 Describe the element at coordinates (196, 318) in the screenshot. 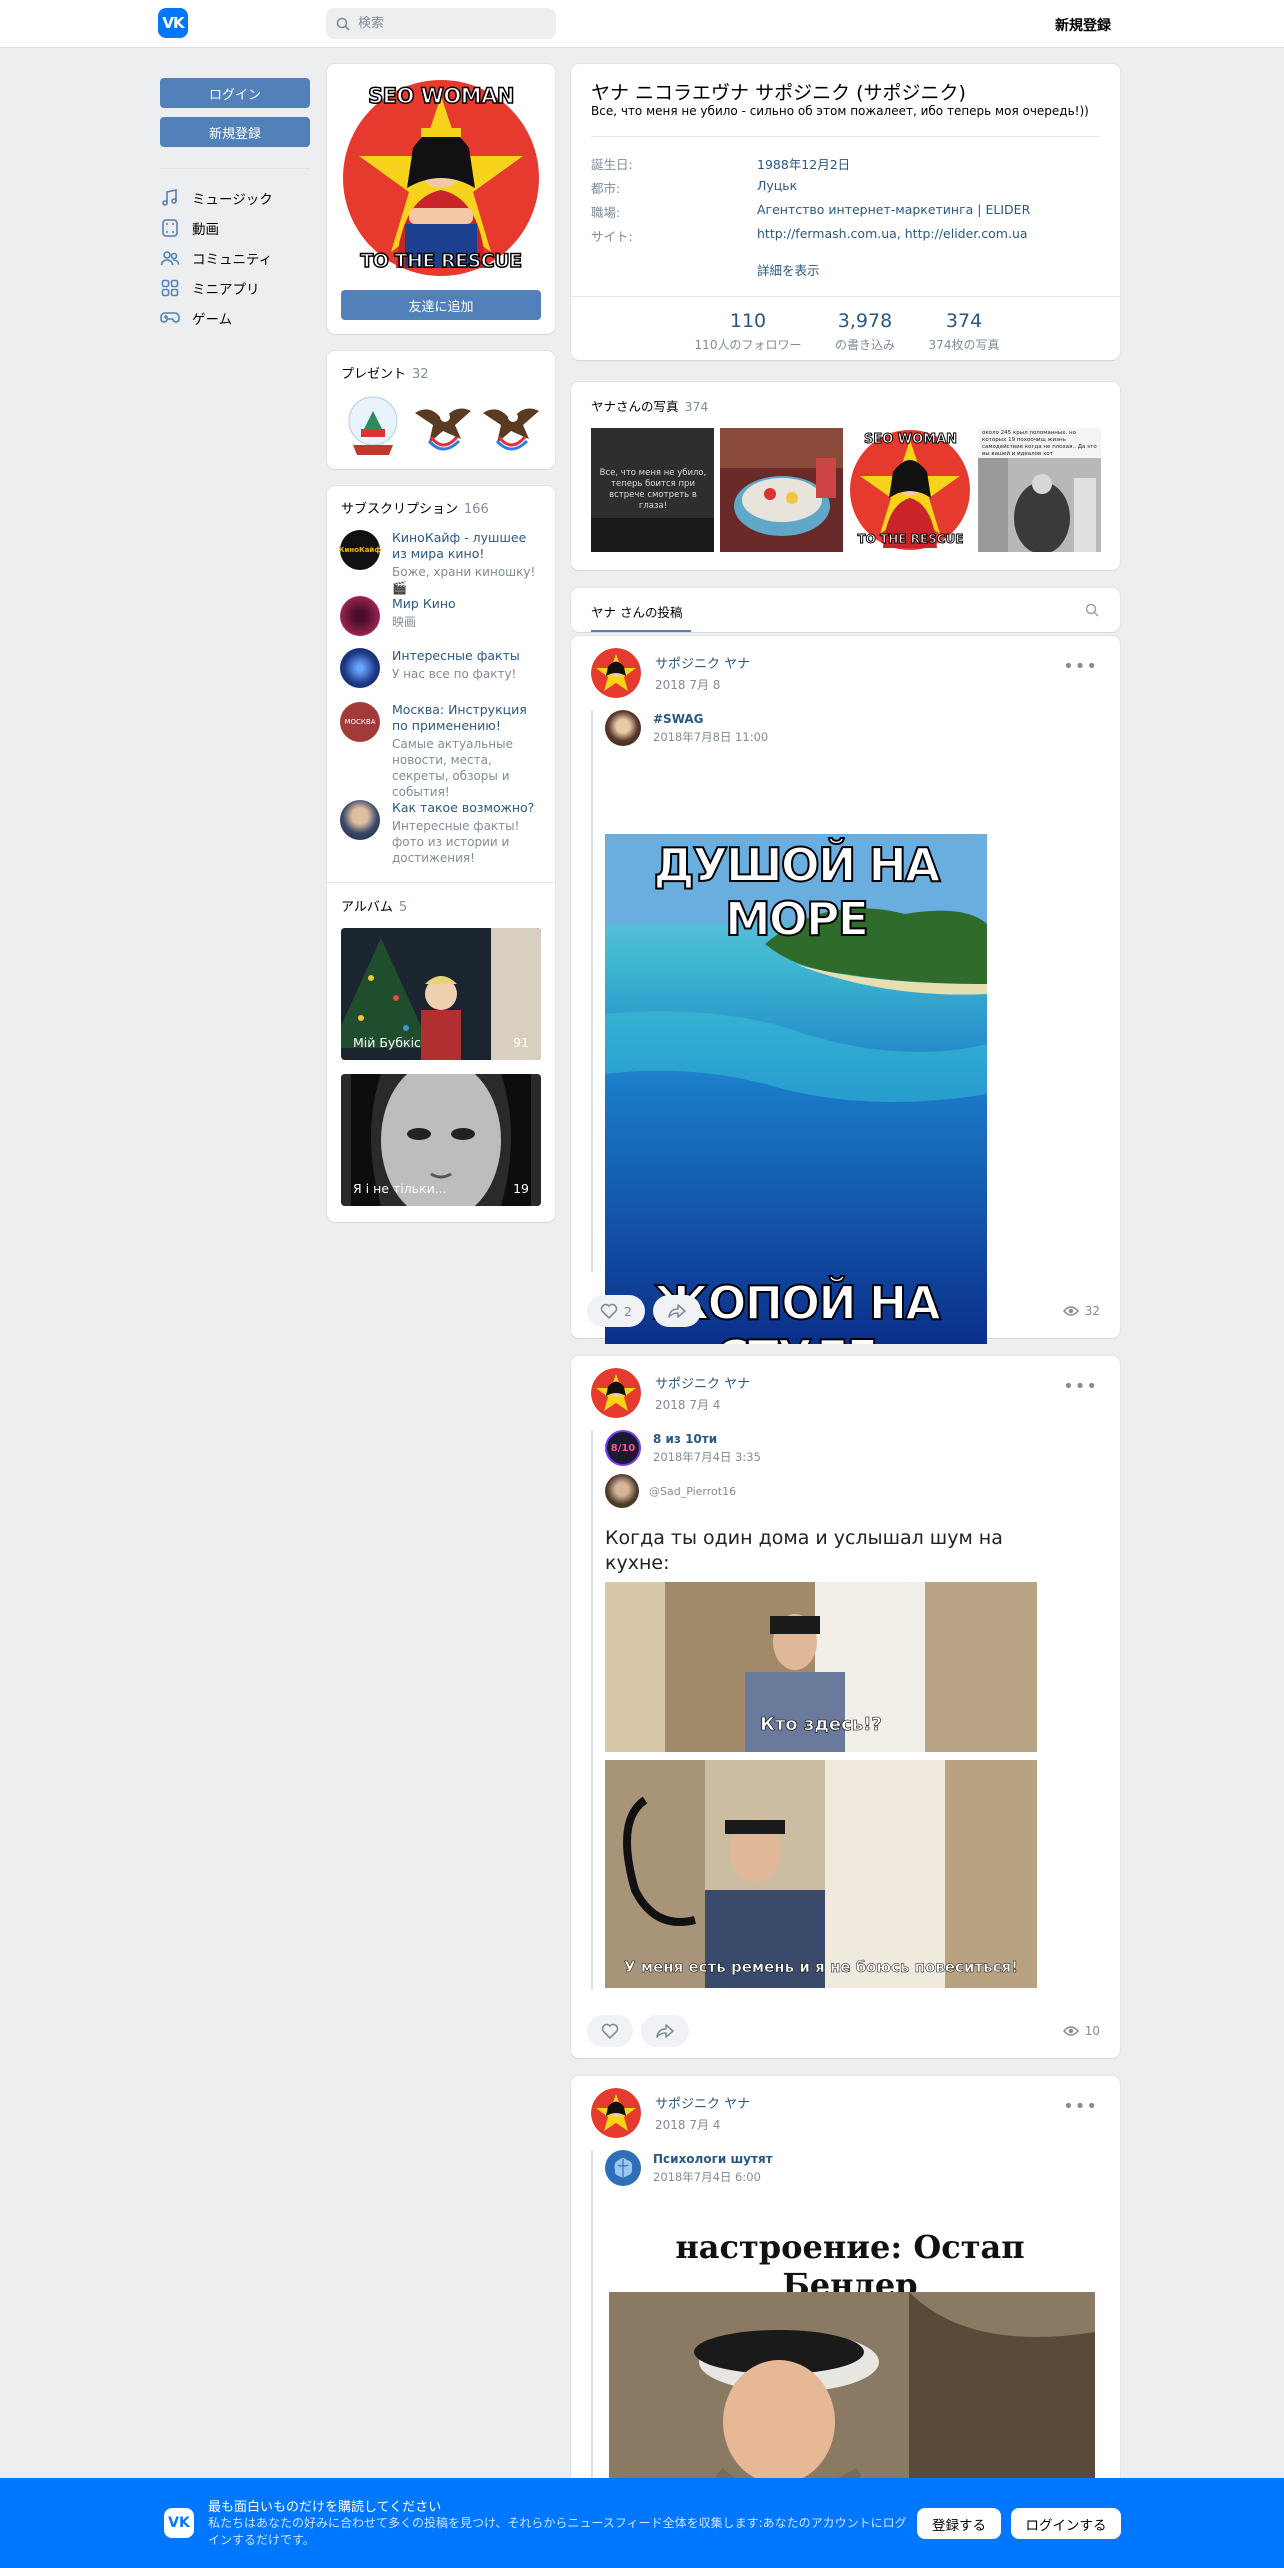

I see `nav-item-games: ゲーム` at that location.